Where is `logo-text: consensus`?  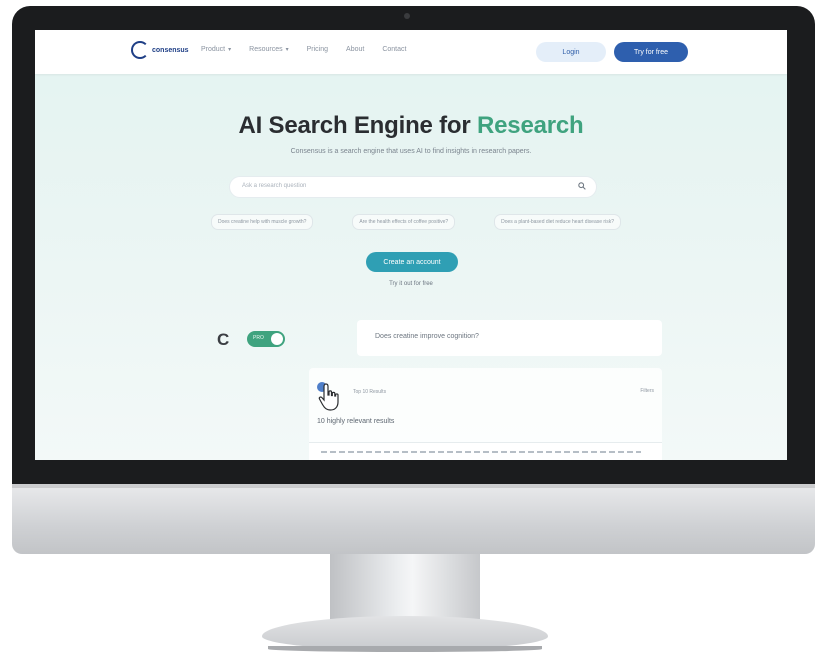 logo-text: consensus is located at coordinates (170, 50).